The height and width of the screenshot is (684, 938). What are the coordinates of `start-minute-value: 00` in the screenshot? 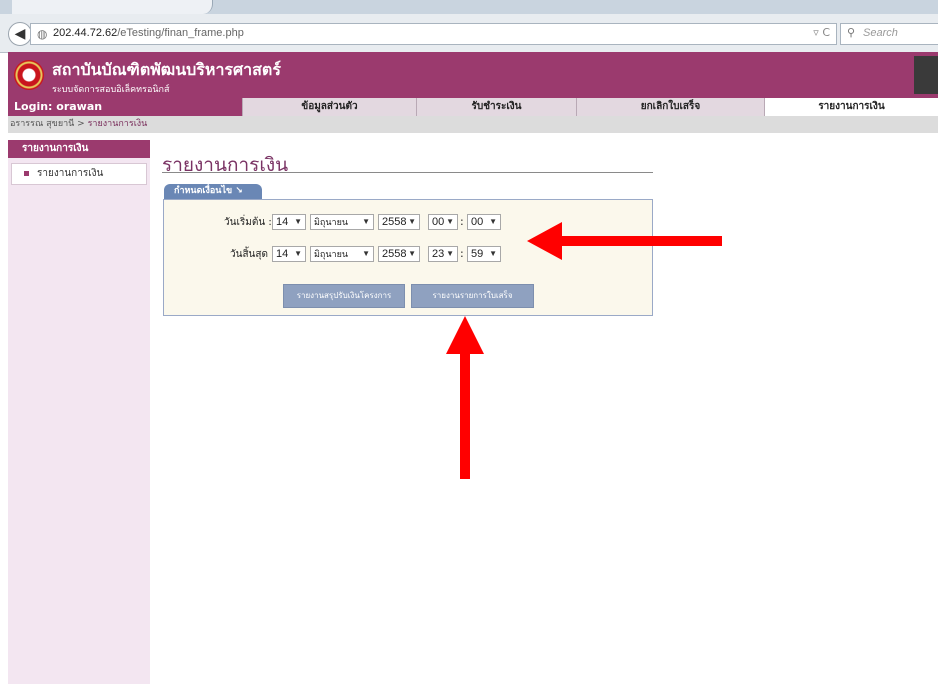 It's located at (477, 222).